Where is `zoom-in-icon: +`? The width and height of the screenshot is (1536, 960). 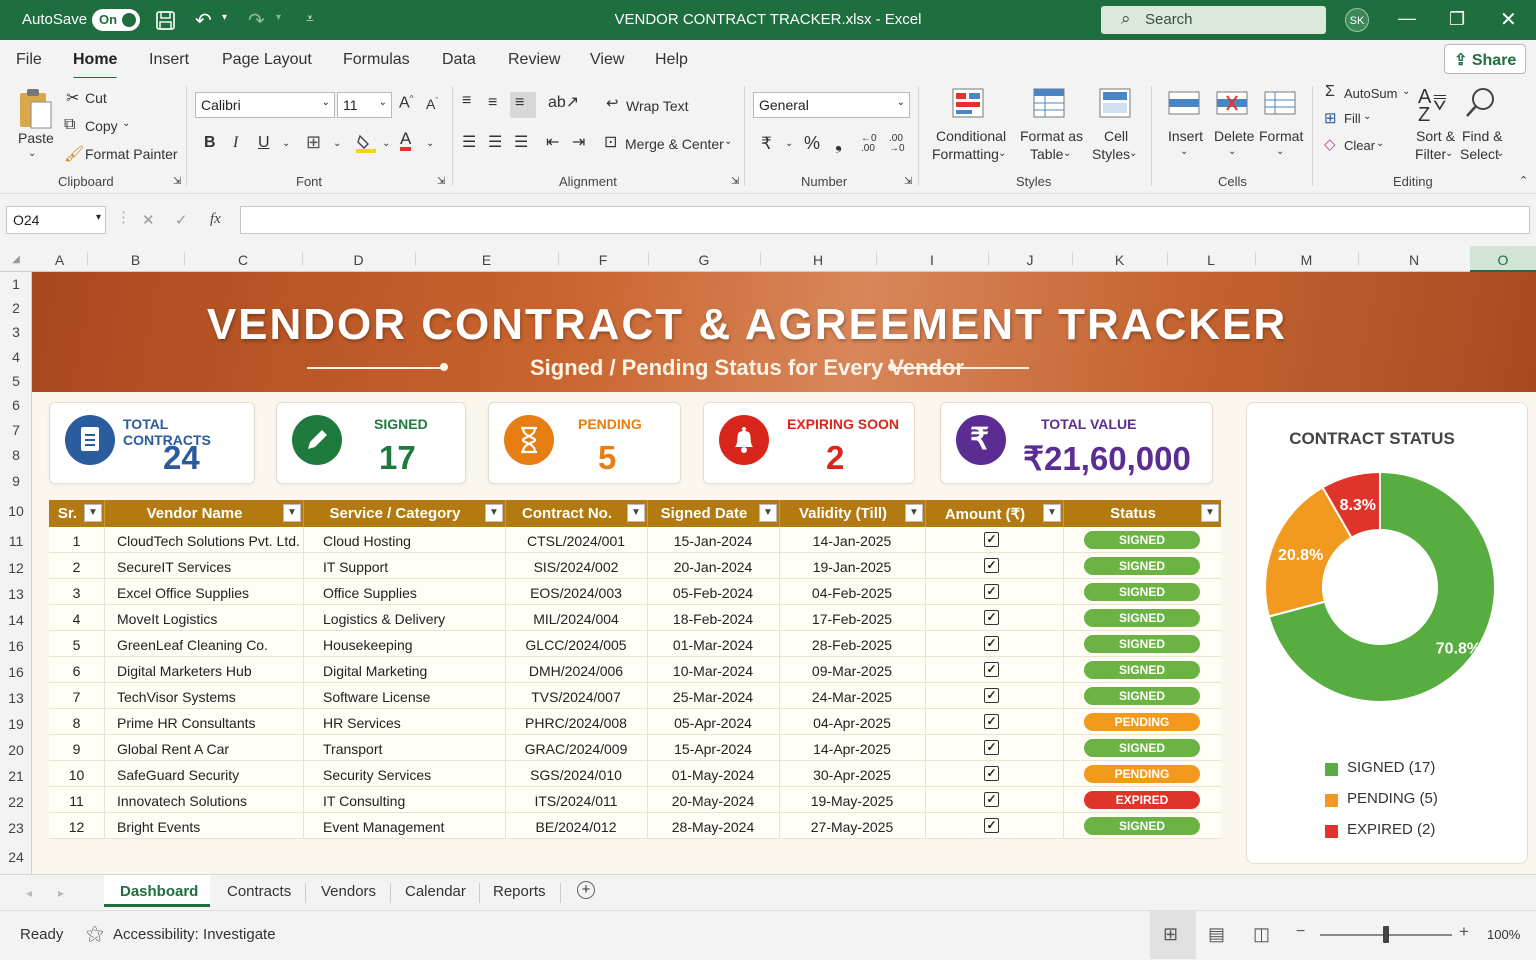 zoom-in-icon: + is located at coordinates (1464, 932).